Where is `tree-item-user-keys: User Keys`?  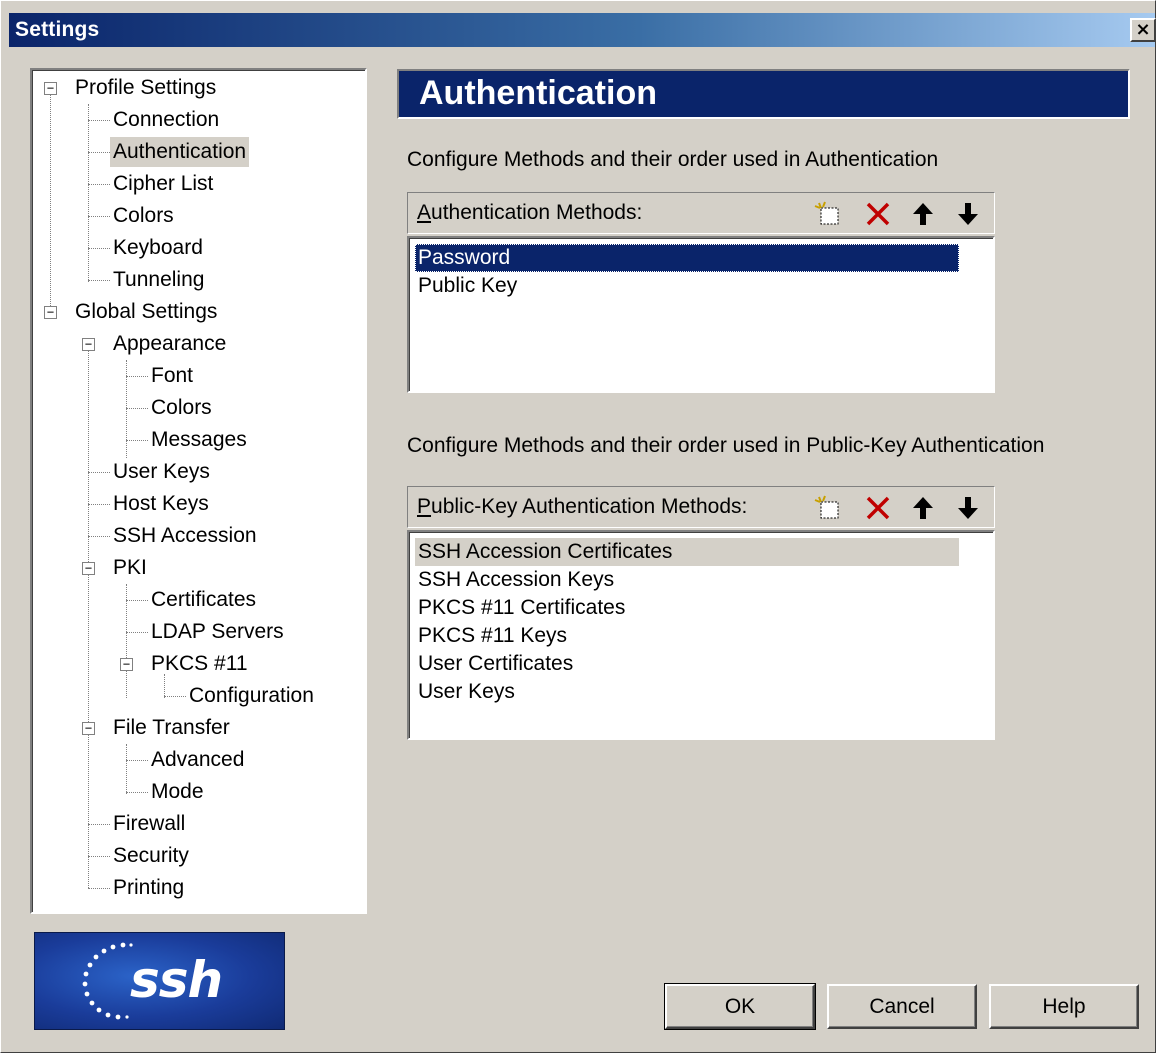
tree-item-user-keys: User Keys is located at coordinates (161, 472).